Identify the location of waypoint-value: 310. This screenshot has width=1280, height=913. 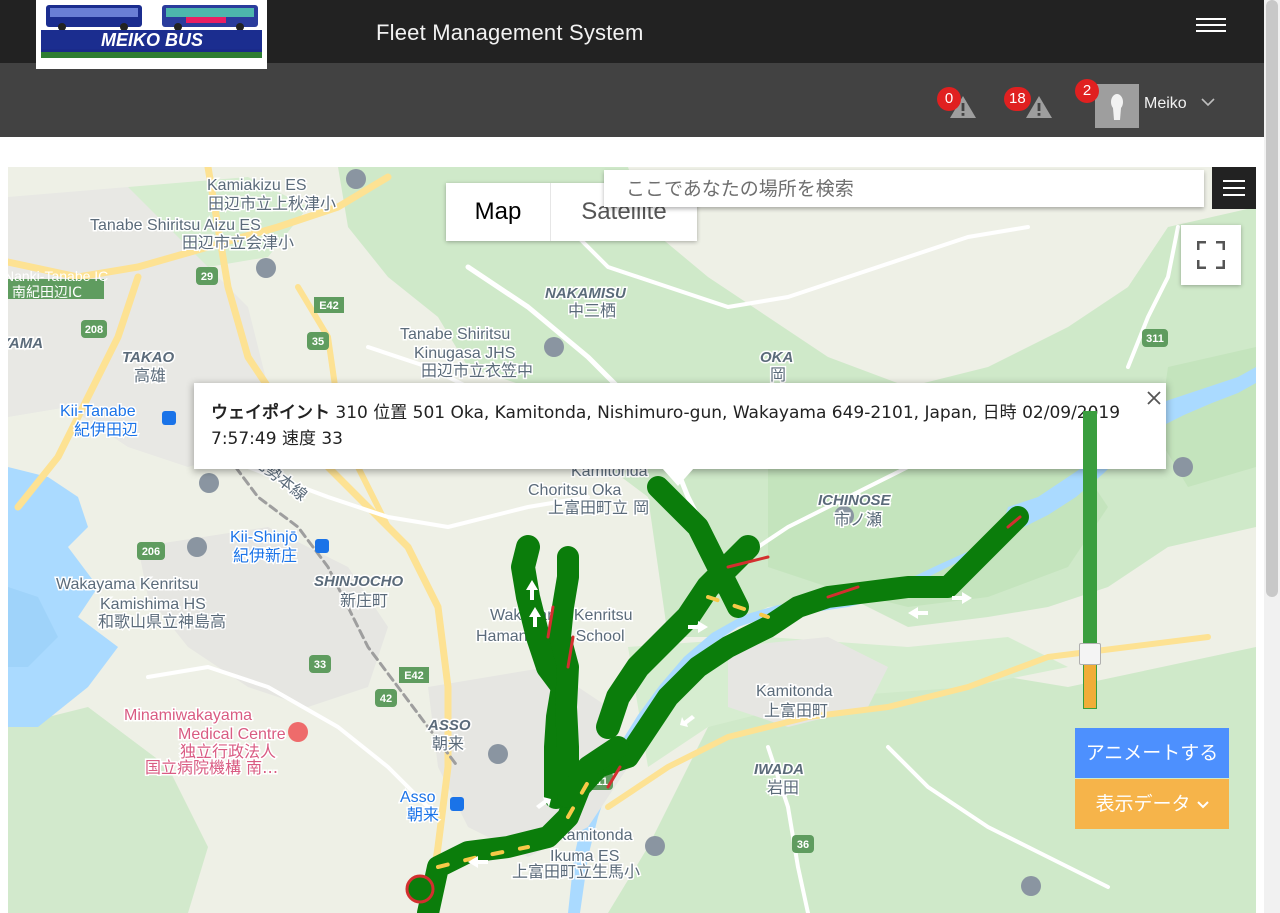
(351, 413).